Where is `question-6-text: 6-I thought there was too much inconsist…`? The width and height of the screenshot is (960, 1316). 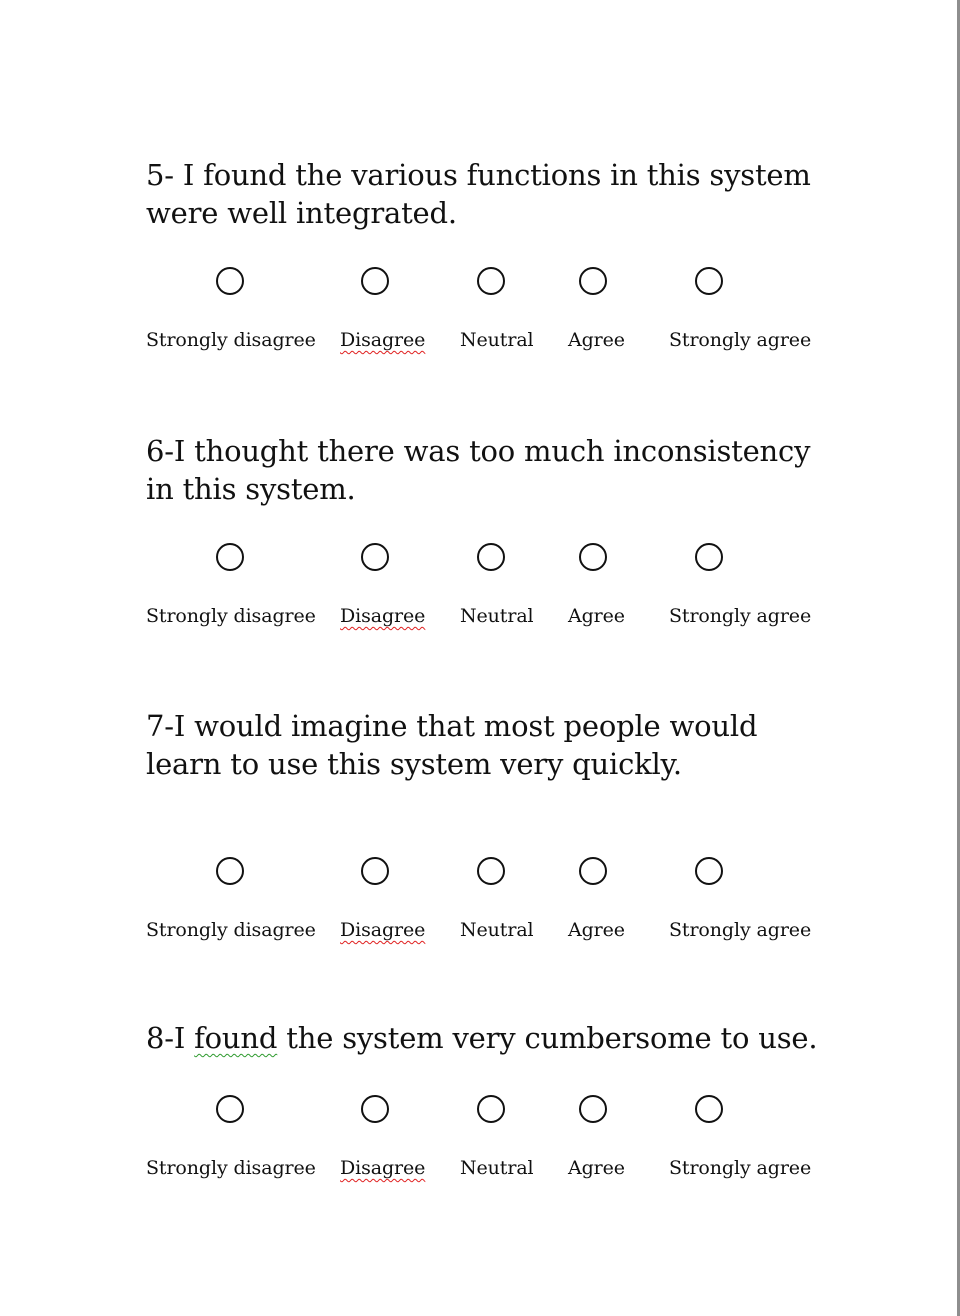 question-6-text: 6-I thought there was too much inconsist… is located at coordinates (478, 470).